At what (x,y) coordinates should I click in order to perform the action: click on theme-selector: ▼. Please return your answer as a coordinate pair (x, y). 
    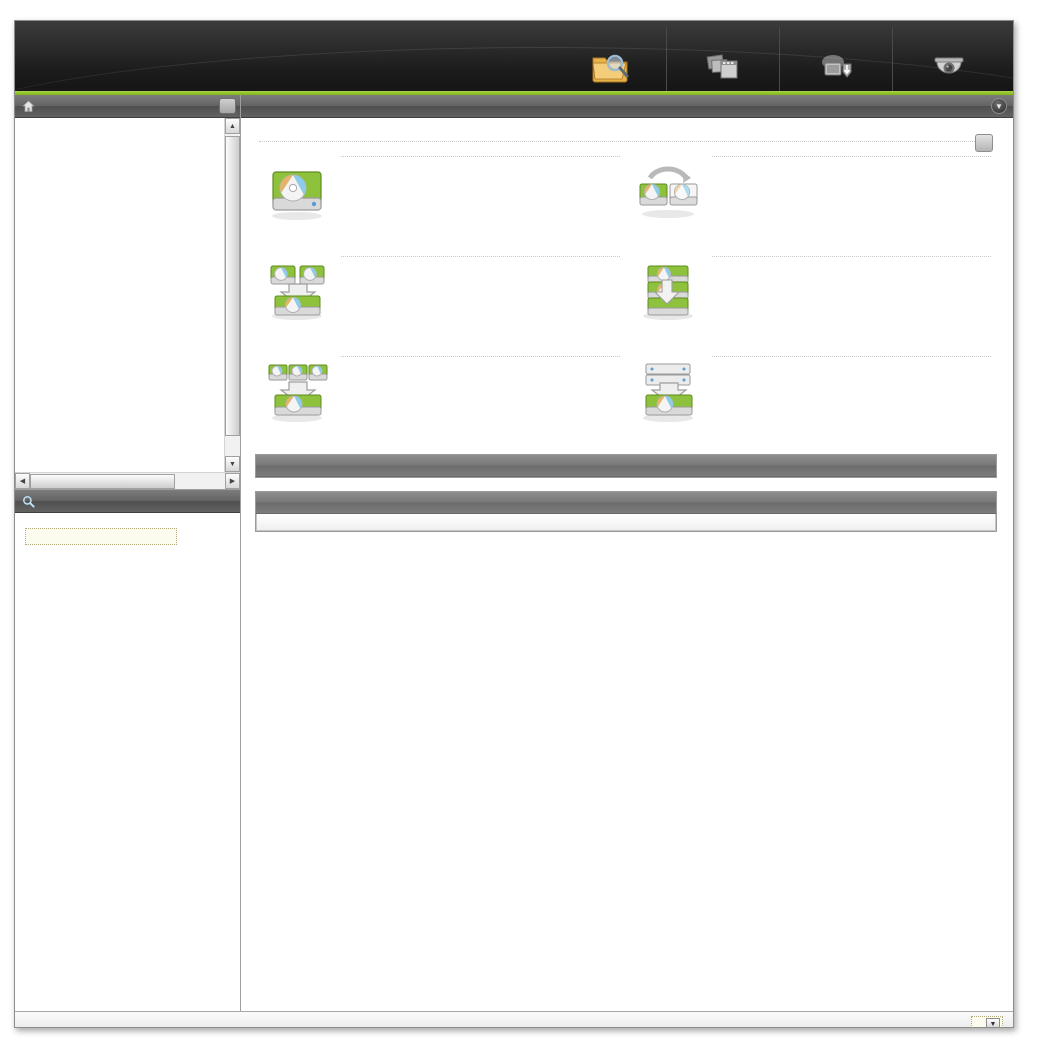
    Looking at the image, I should click on (987, 1021).